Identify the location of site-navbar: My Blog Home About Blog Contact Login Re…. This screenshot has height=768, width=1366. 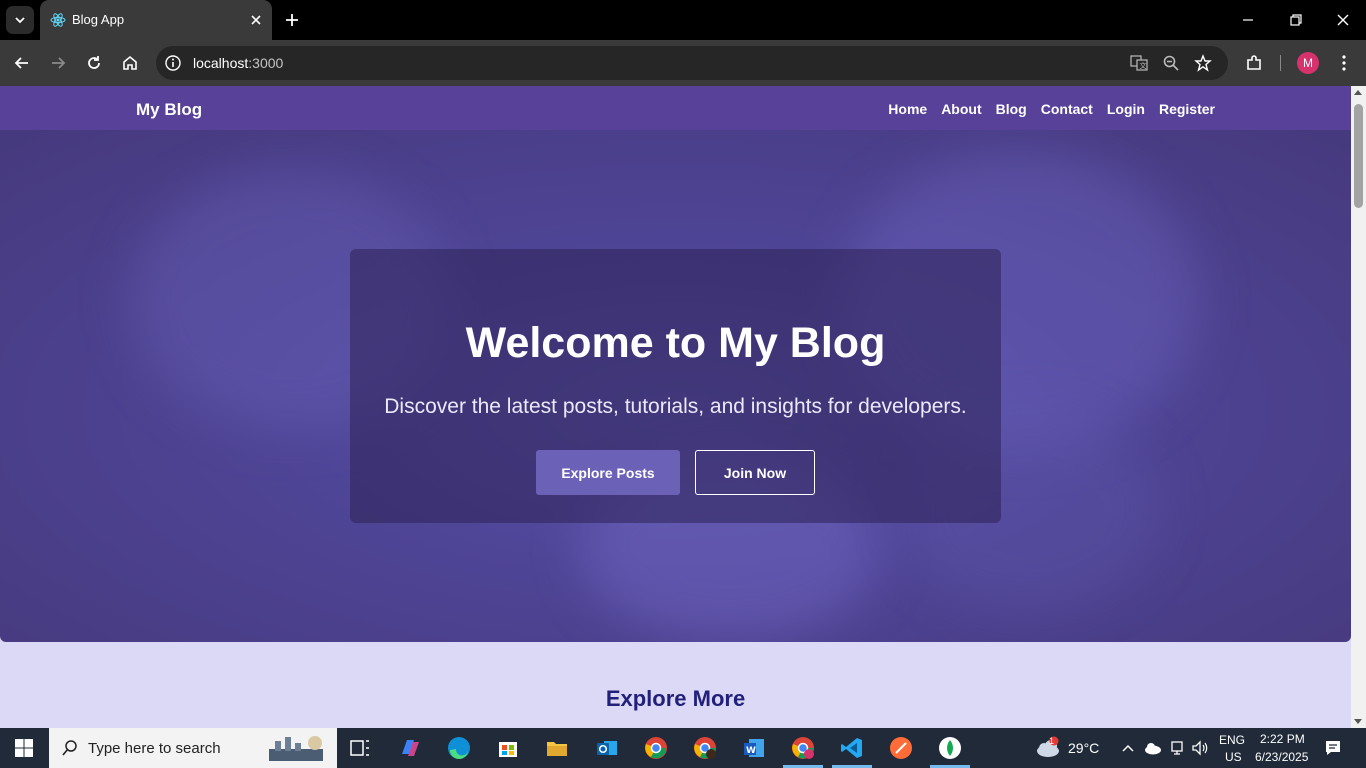
(675, 108).